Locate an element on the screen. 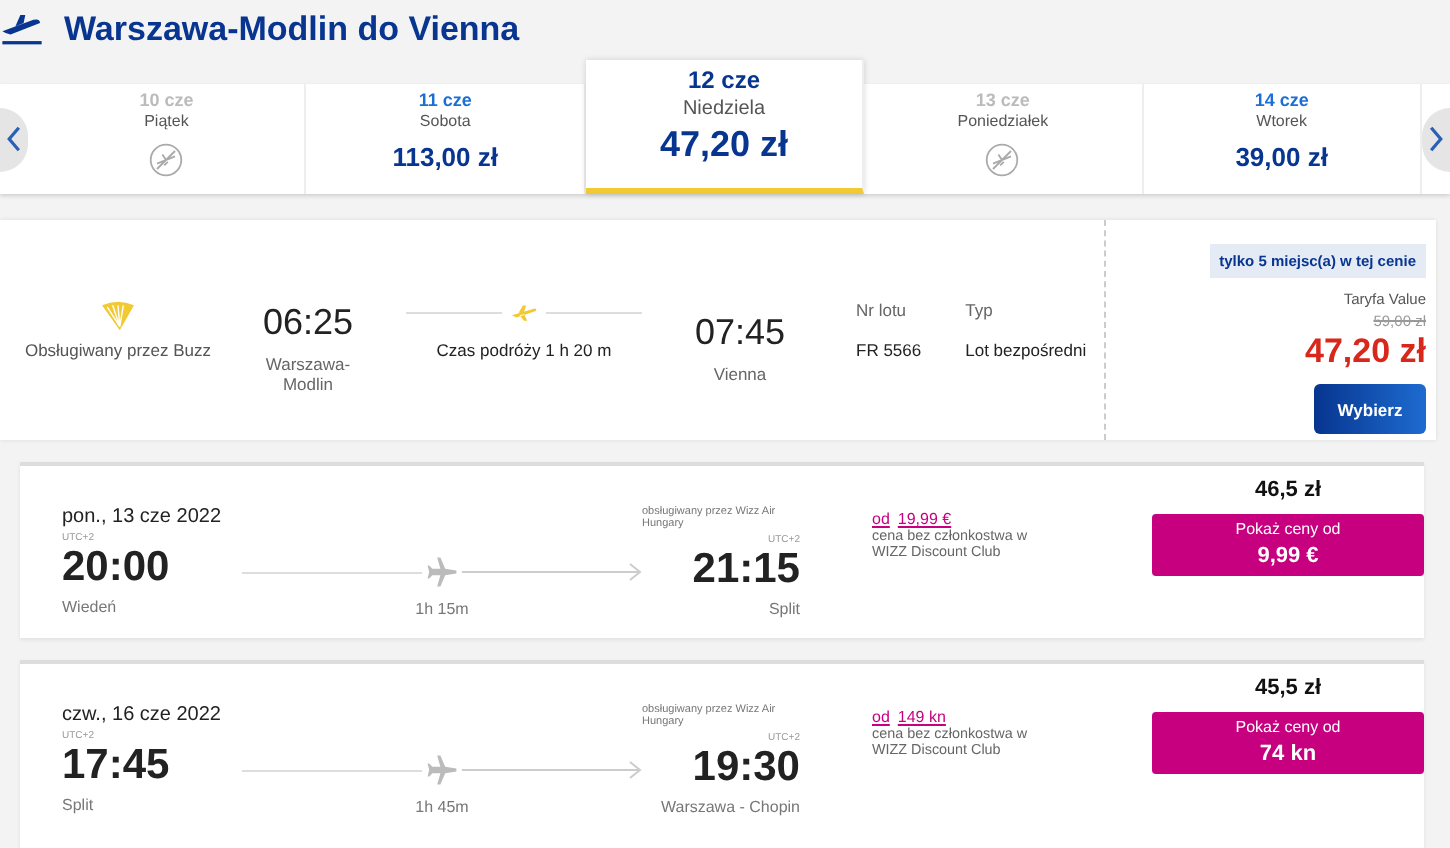 The height and width of the screenshot is (848, 1450). date-label: 10 cze is located at coordinates (166, 100).